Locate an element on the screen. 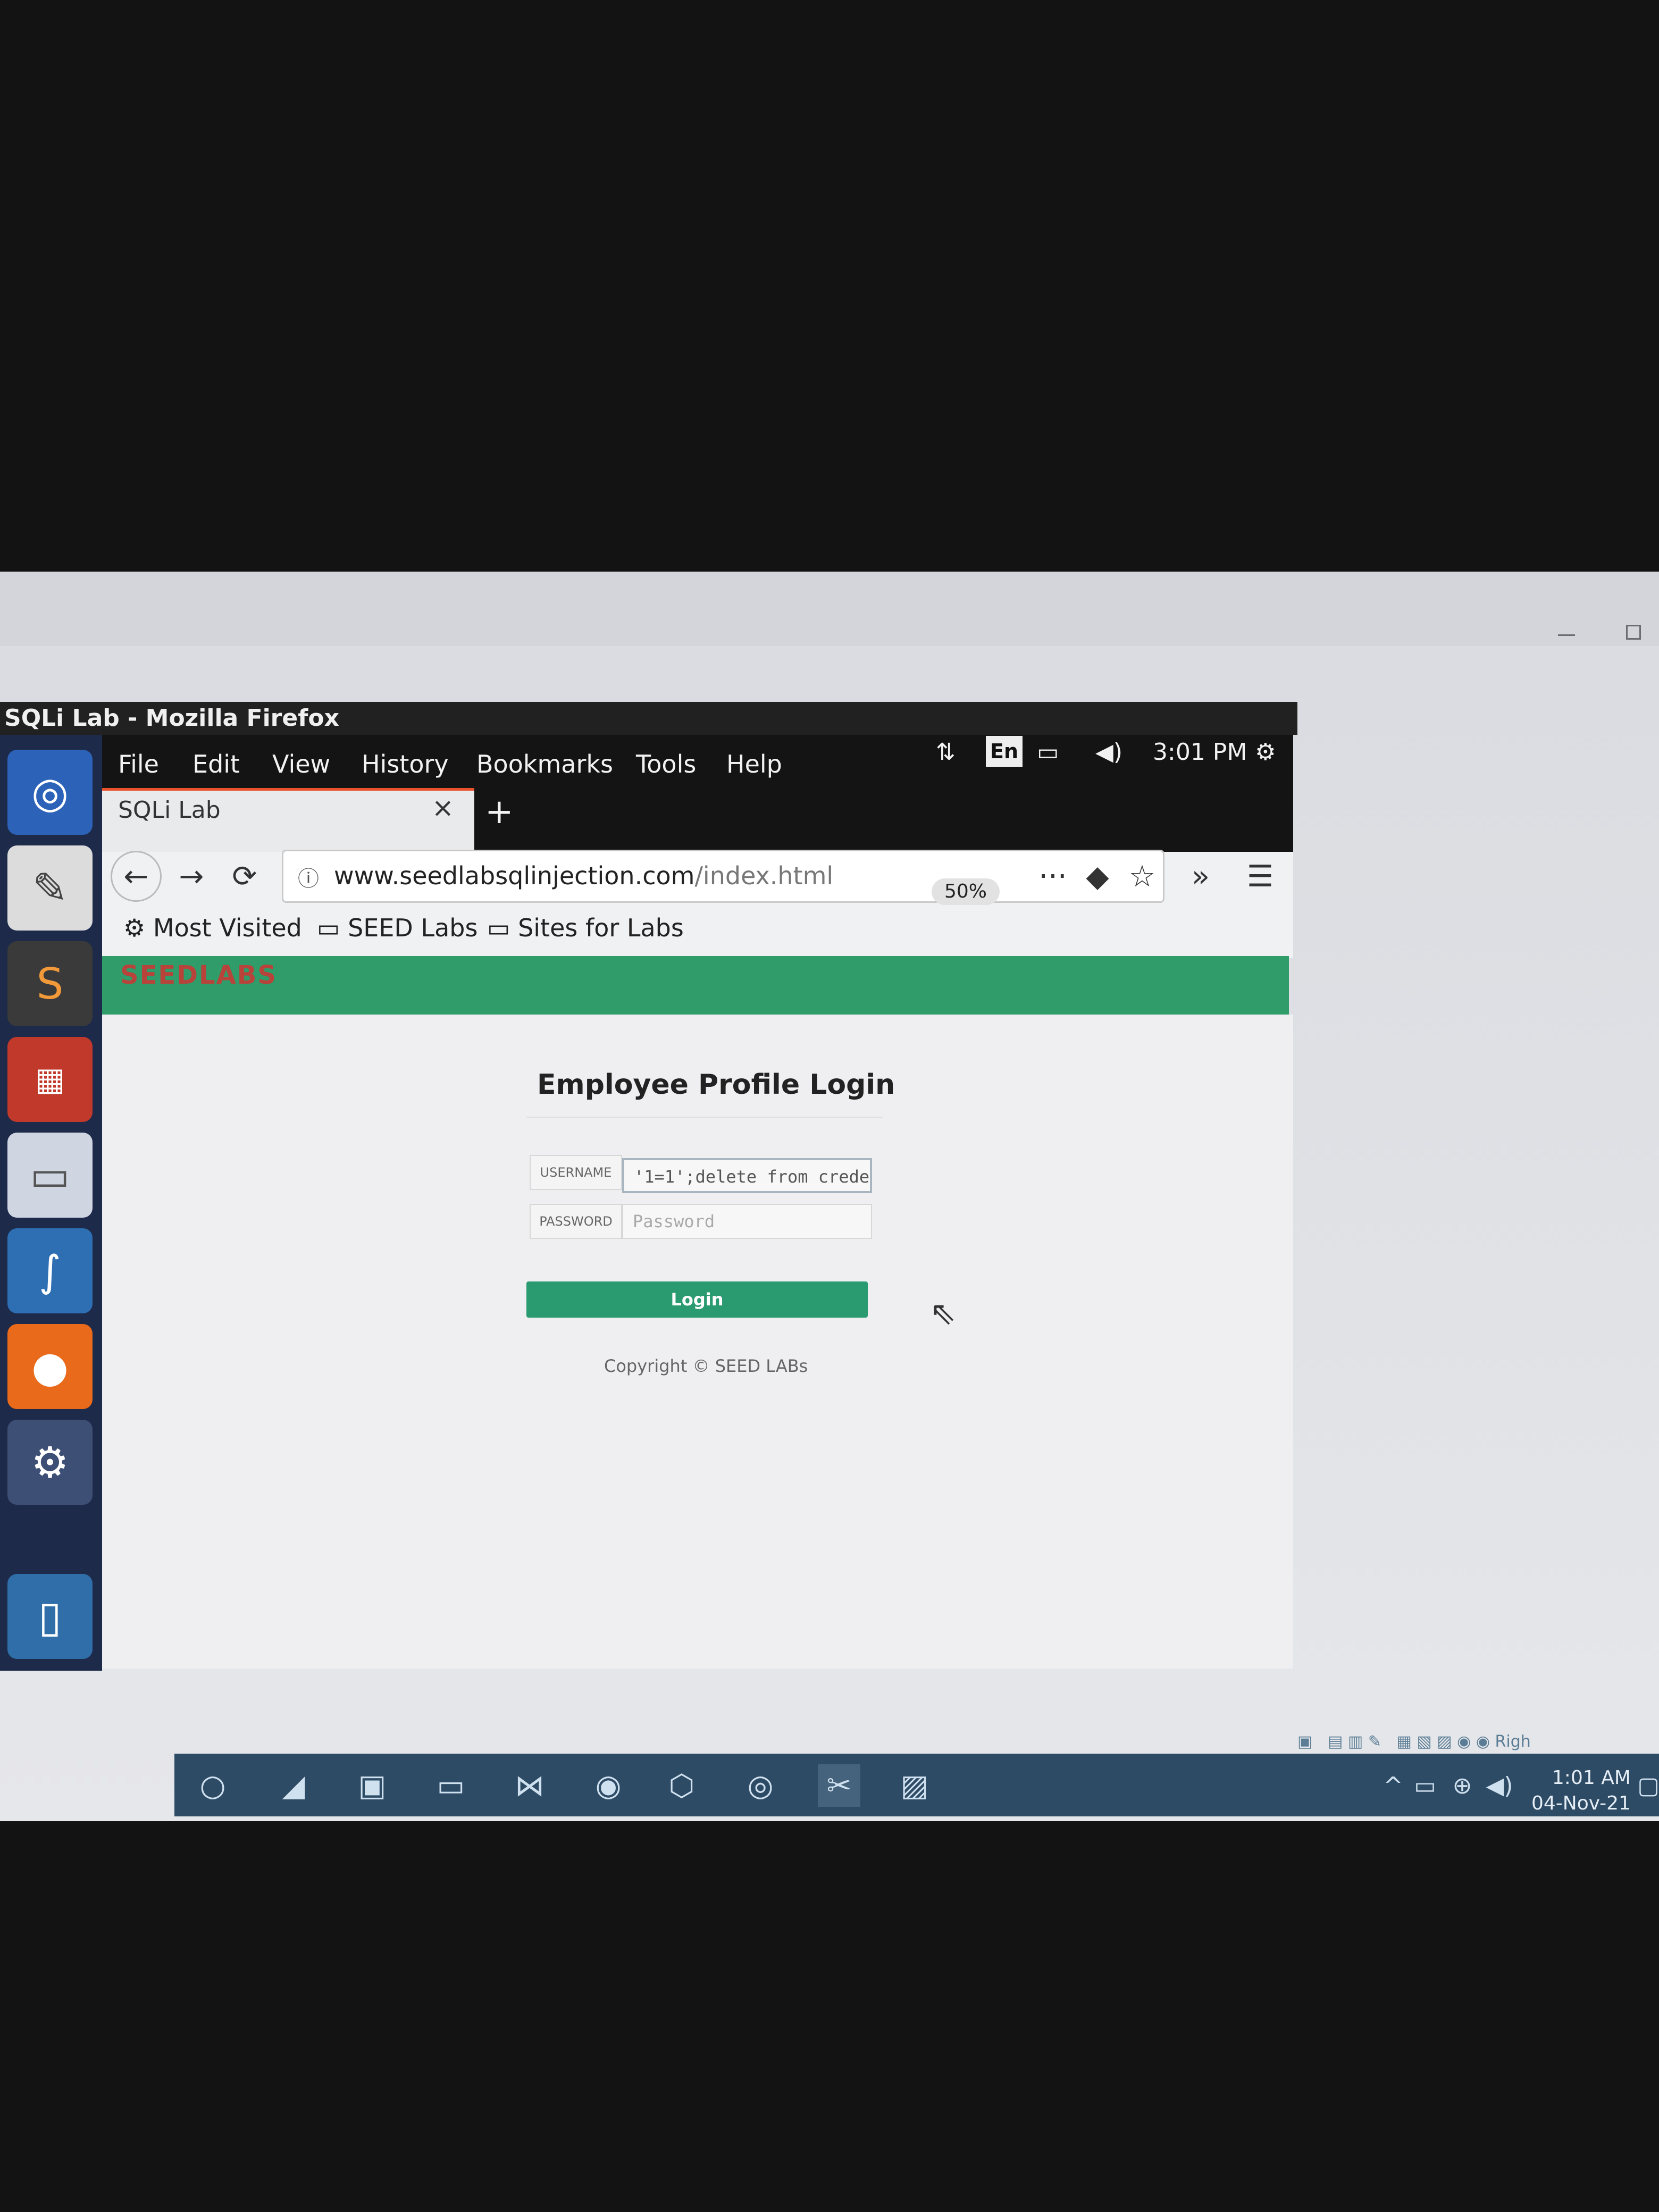  seed-labs-logo: SEEDLABS is located at coordinates (198, 975).